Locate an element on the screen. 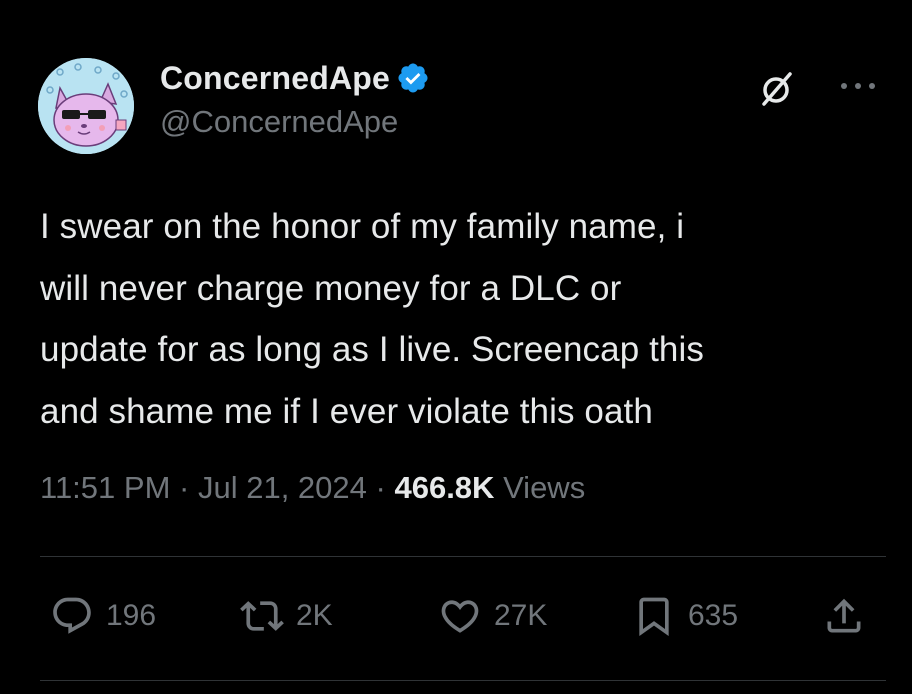 Image resolution: width=912 pixels, height=694 pixels. share-icon is located at coordinates (844, 615).